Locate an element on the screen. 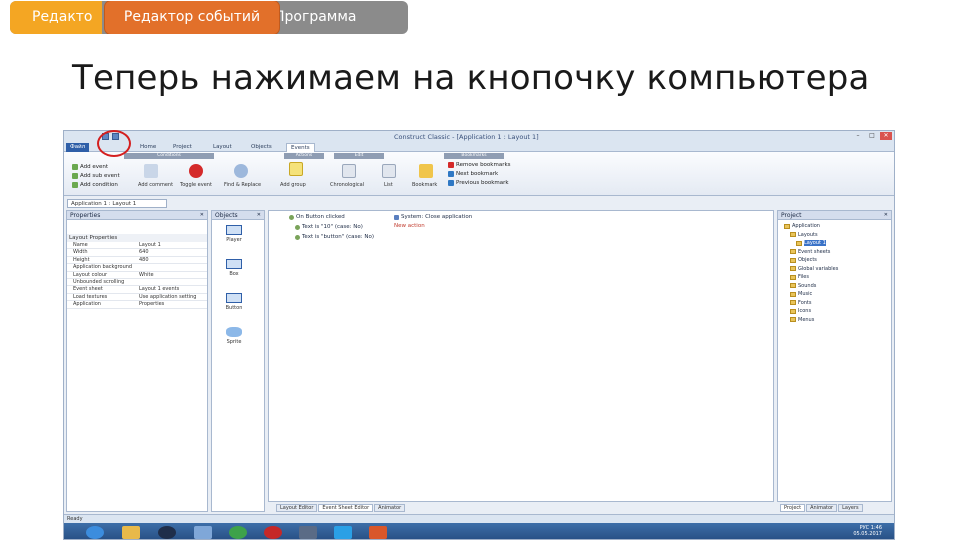  tree-item: Sounds is located at coordinates (803, 286).